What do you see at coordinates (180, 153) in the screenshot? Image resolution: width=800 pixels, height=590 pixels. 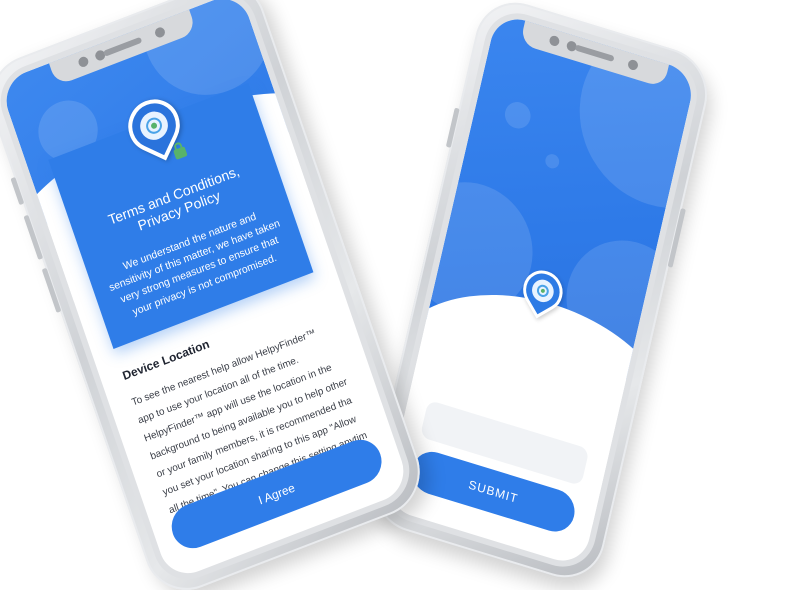 I see `lock-icon` at bounding box center [180, 153].